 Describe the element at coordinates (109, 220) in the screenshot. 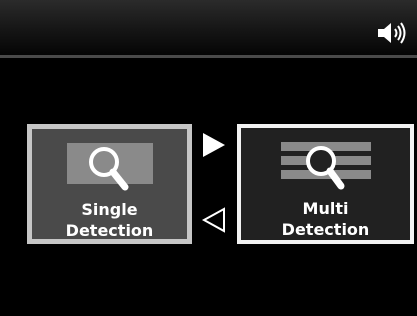

I see `single-detection-label: Single Detection` at that location.